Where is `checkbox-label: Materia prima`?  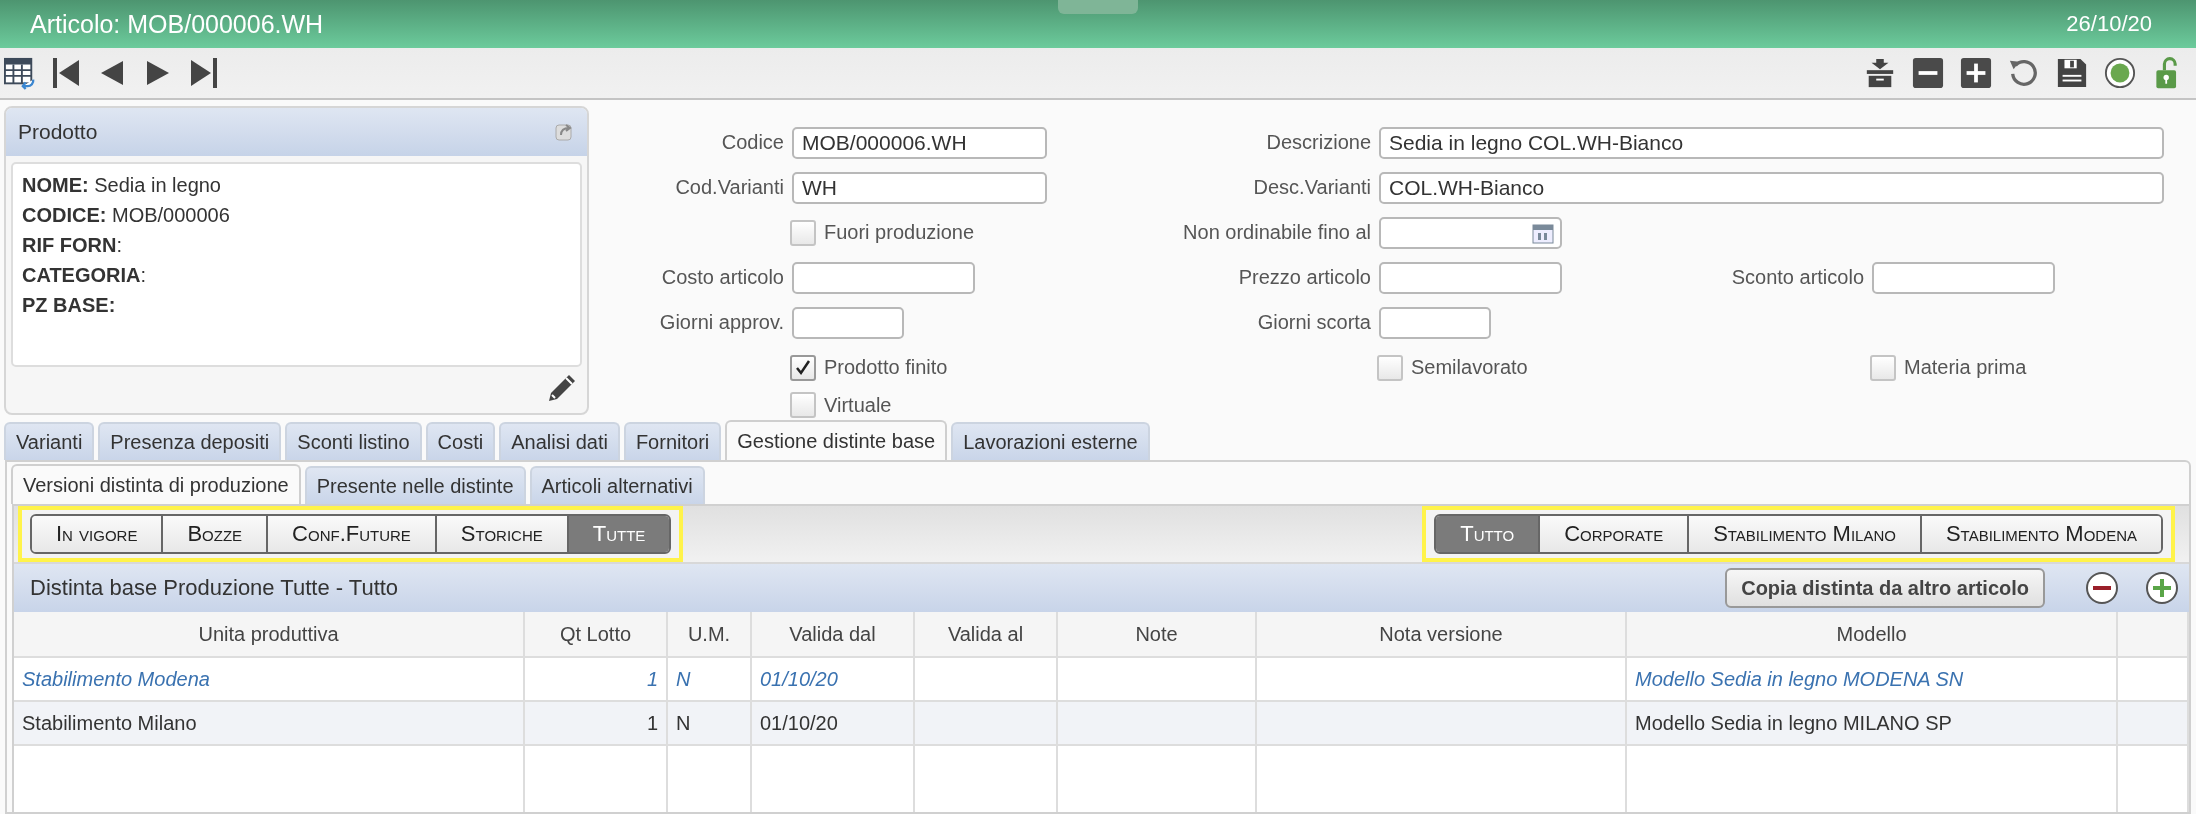 checkbox-label: Materia prima is located at coordinates (1965, 367).